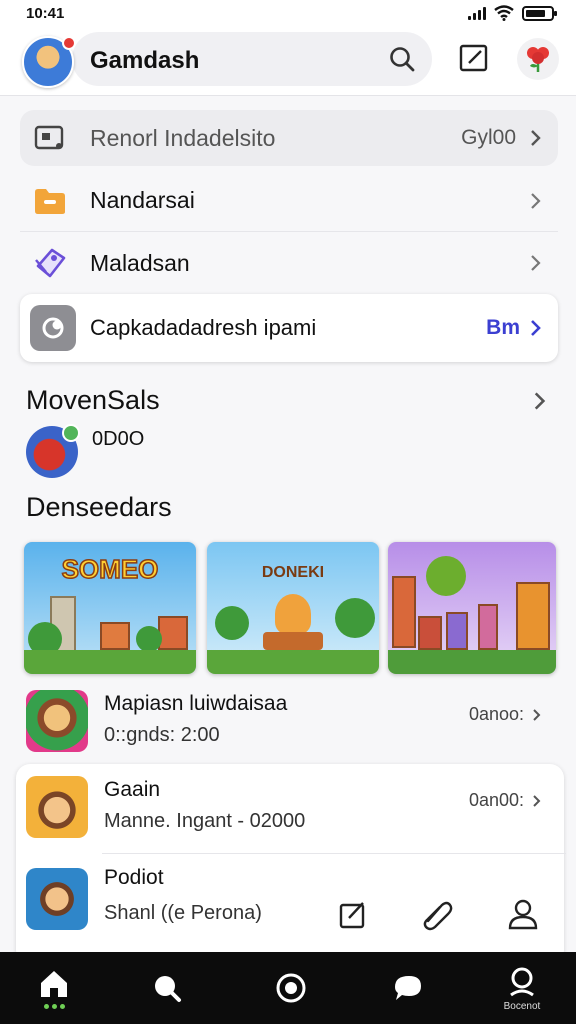 This screenshot has height=1024, width=576. What do you see at coordinates (252, 59) in the screenshot?
I see `search-bar: Gamdash` at bounding box center [252, 59].